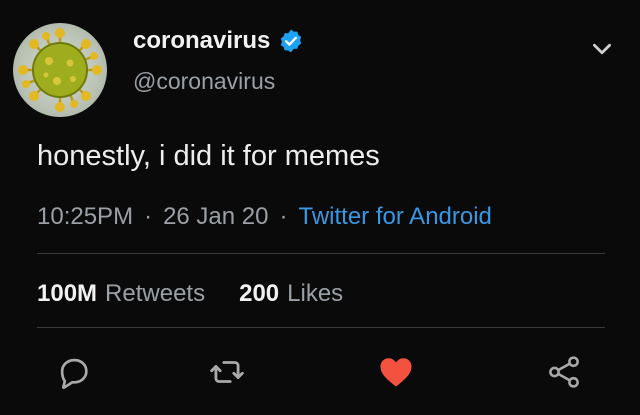 The image size is (640, 415). Describe the element at coordinates (208, 156) in the screenshot. I see `tweet-text: honestly, i did it for memes` at that location.